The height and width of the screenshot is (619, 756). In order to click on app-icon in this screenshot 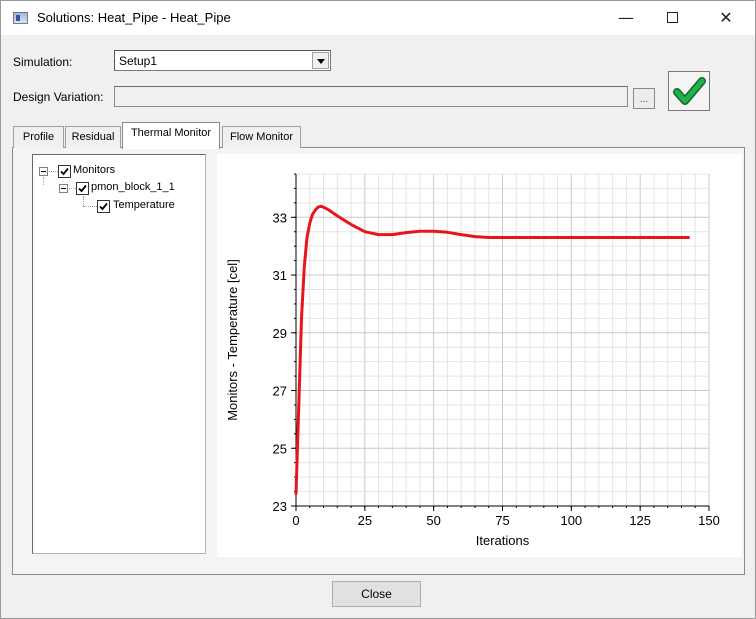, I will do `click(20, 18)`.